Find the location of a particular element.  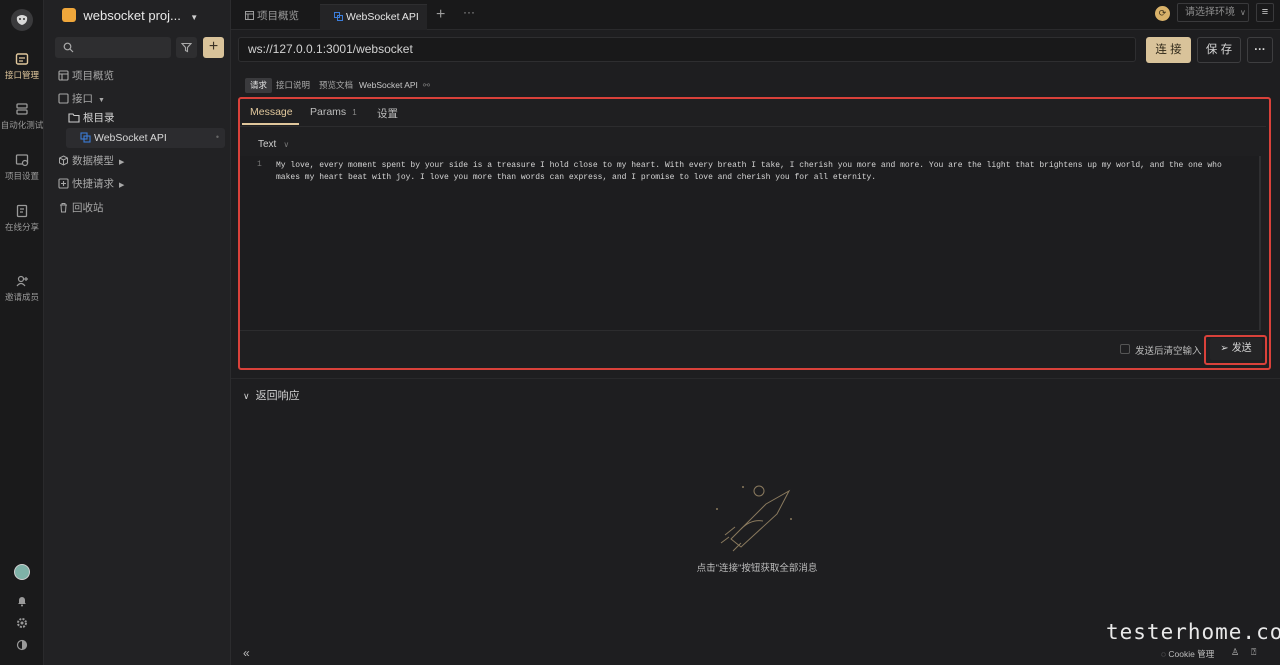

sidebar-item-label: 数据模型 is located at coordinates (93, 161).